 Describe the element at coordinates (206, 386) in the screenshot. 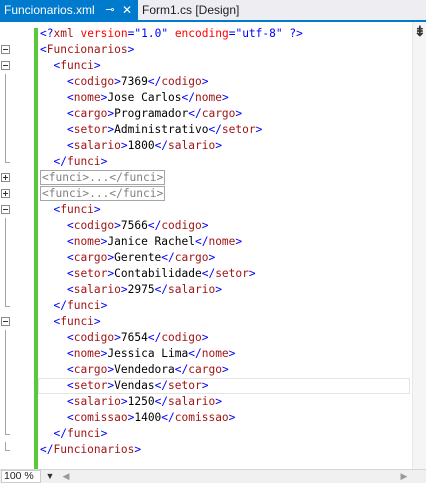

I see `code-line: <setor>Vendas</setor>` at that location.